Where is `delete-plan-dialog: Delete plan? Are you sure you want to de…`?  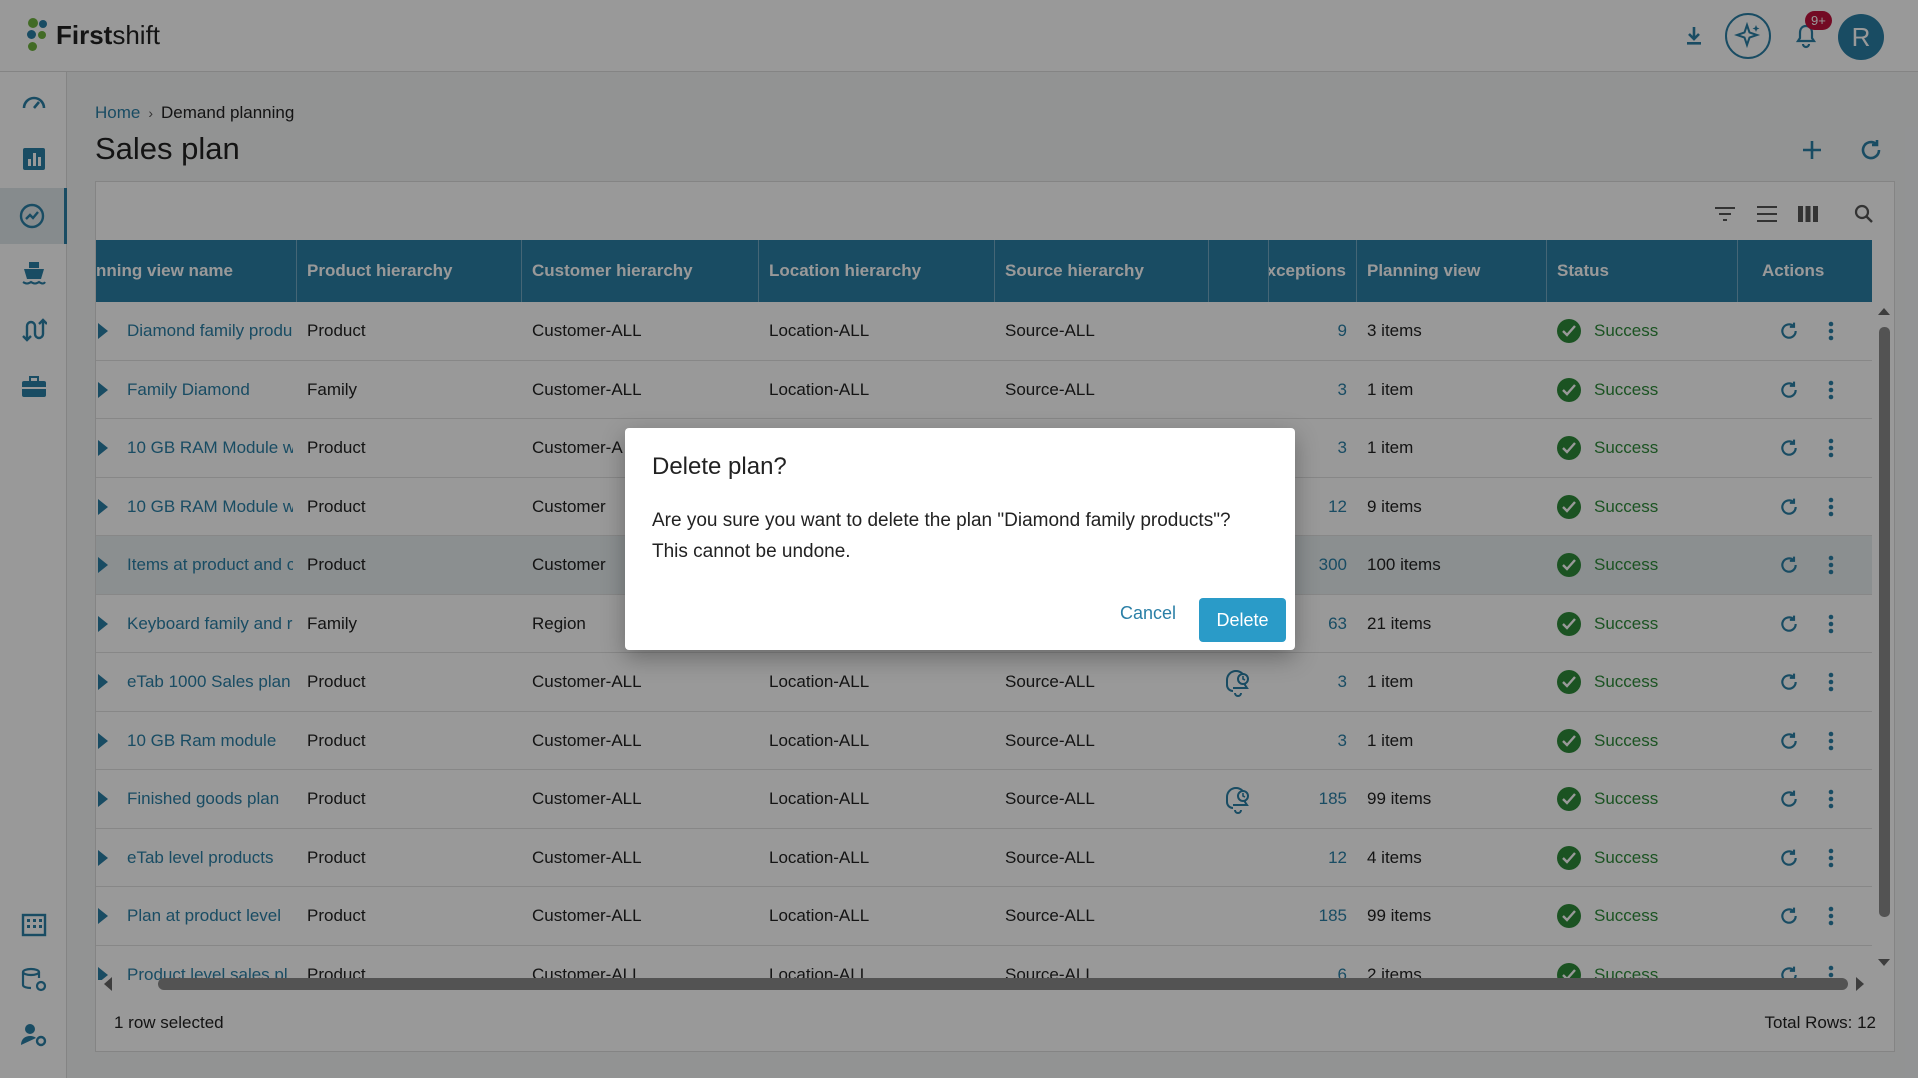 delete-plan-dialog: Delete plan? Are you sure you want to de… is located at coordinates (960, 539).